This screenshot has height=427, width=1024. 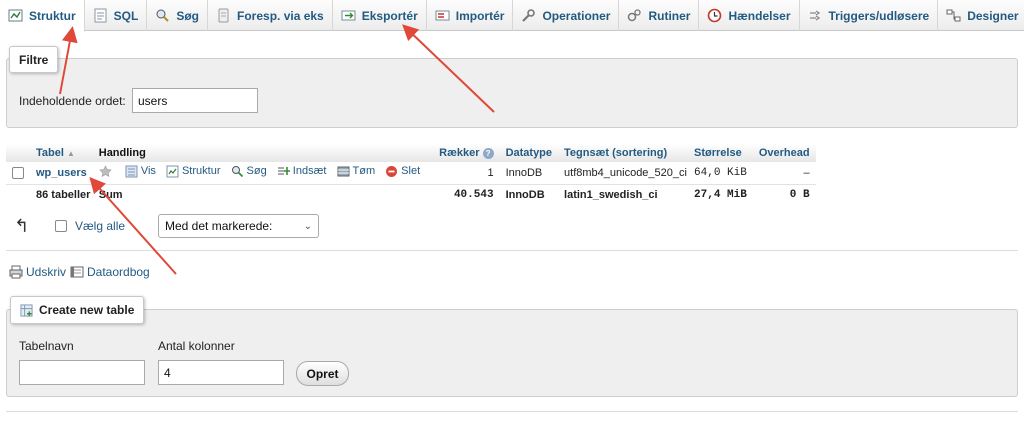 I want to click on row-engine: InnoDB, so click(x=524, y=172).